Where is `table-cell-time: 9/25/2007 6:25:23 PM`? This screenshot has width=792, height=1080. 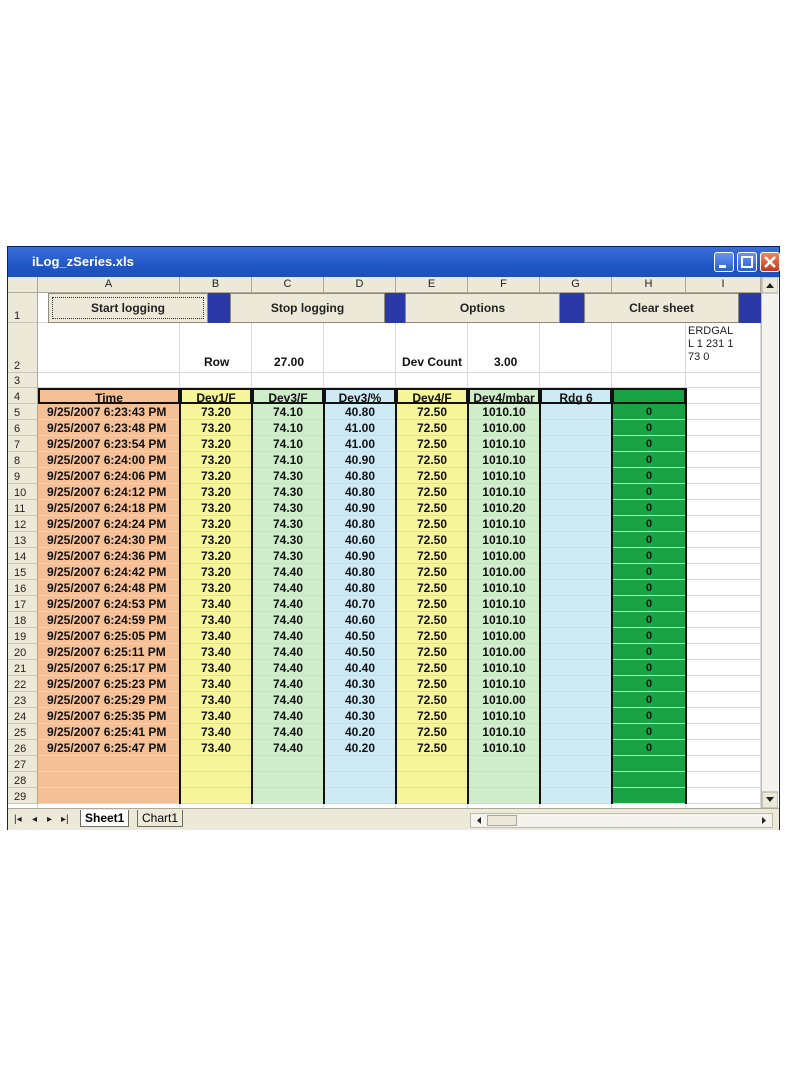
table-cell-time: 9/25/2007 6:25:23 PM is located at coordinates (109, 684).